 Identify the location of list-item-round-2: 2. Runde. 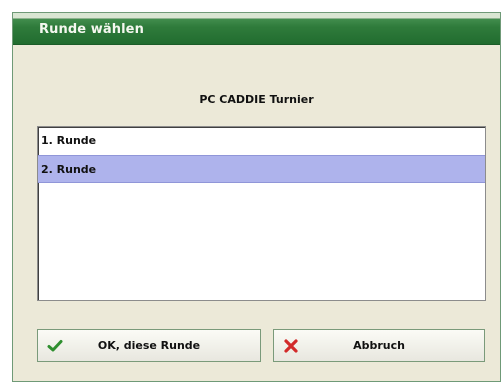
(261, 169).